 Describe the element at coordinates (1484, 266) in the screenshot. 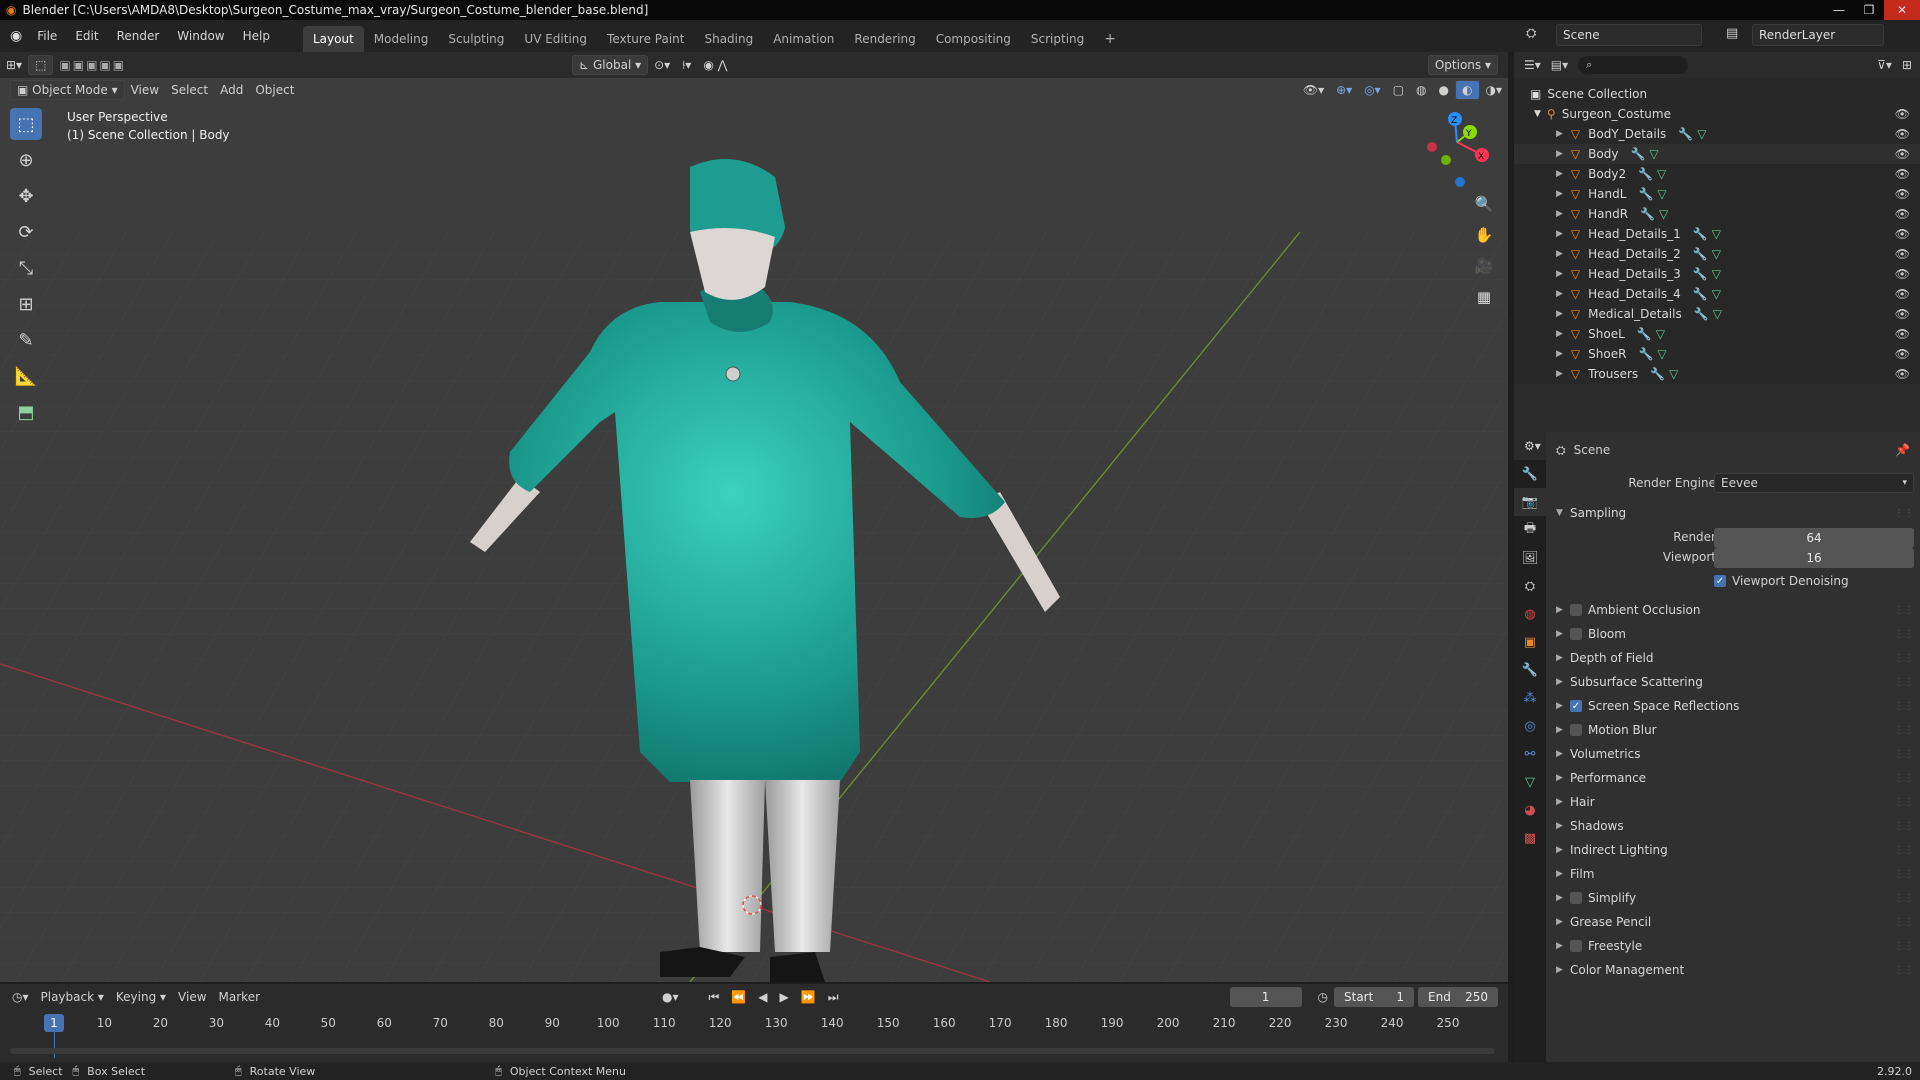

I see `camera-view-icon: 🎥` at that location.